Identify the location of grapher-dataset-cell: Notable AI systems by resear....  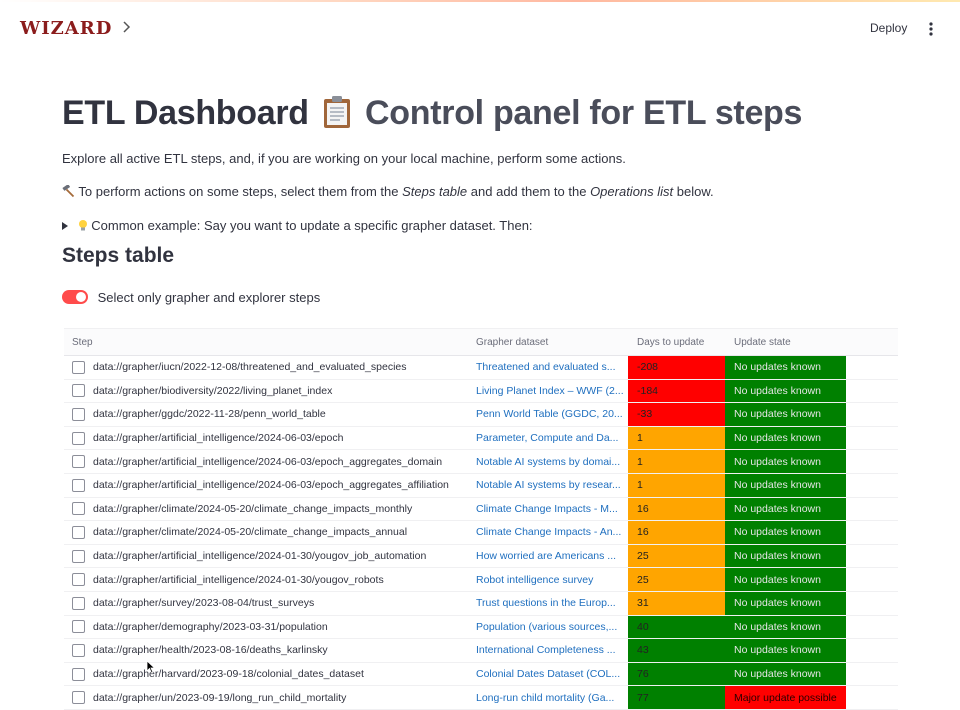
(552, 485).